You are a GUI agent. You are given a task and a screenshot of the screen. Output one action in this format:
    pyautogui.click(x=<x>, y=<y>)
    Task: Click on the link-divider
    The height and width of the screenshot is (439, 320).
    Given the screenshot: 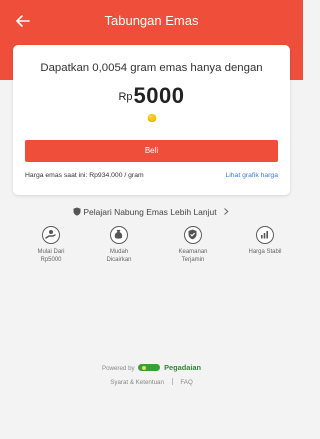 What is the action you would take?
    pyautogui.click(x=172, y=381)
    